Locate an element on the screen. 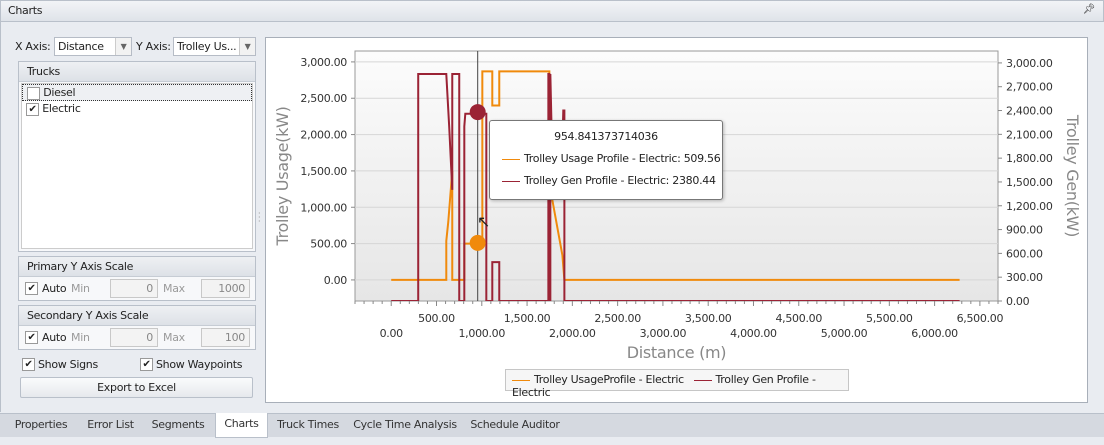  x-axis-label: X Axis: is located at coordinates (33, 46).